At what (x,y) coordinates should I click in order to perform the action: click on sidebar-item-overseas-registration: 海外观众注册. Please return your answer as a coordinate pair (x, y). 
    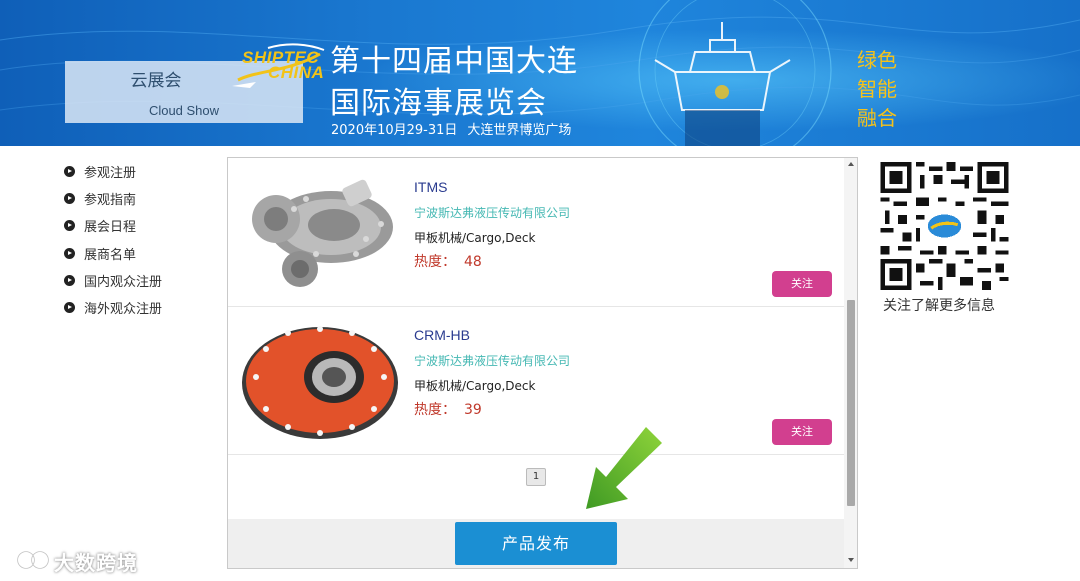
    Looking at the image, I should click on (144, 307).